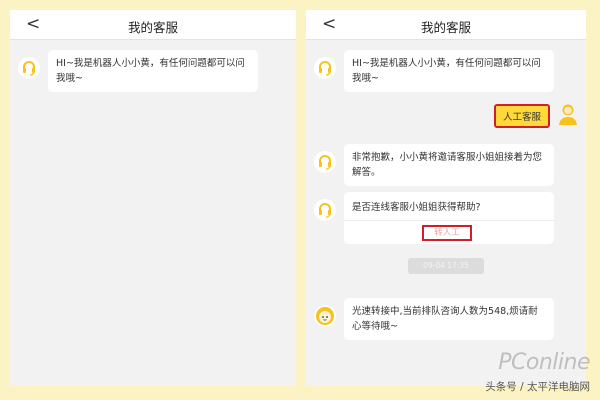  What do you see at coordinates (449, 218) in the screenshot?
I see `question-card: 是否连线客服小姐姐获得帮助? 转人工` at bounding box center [449, 218].